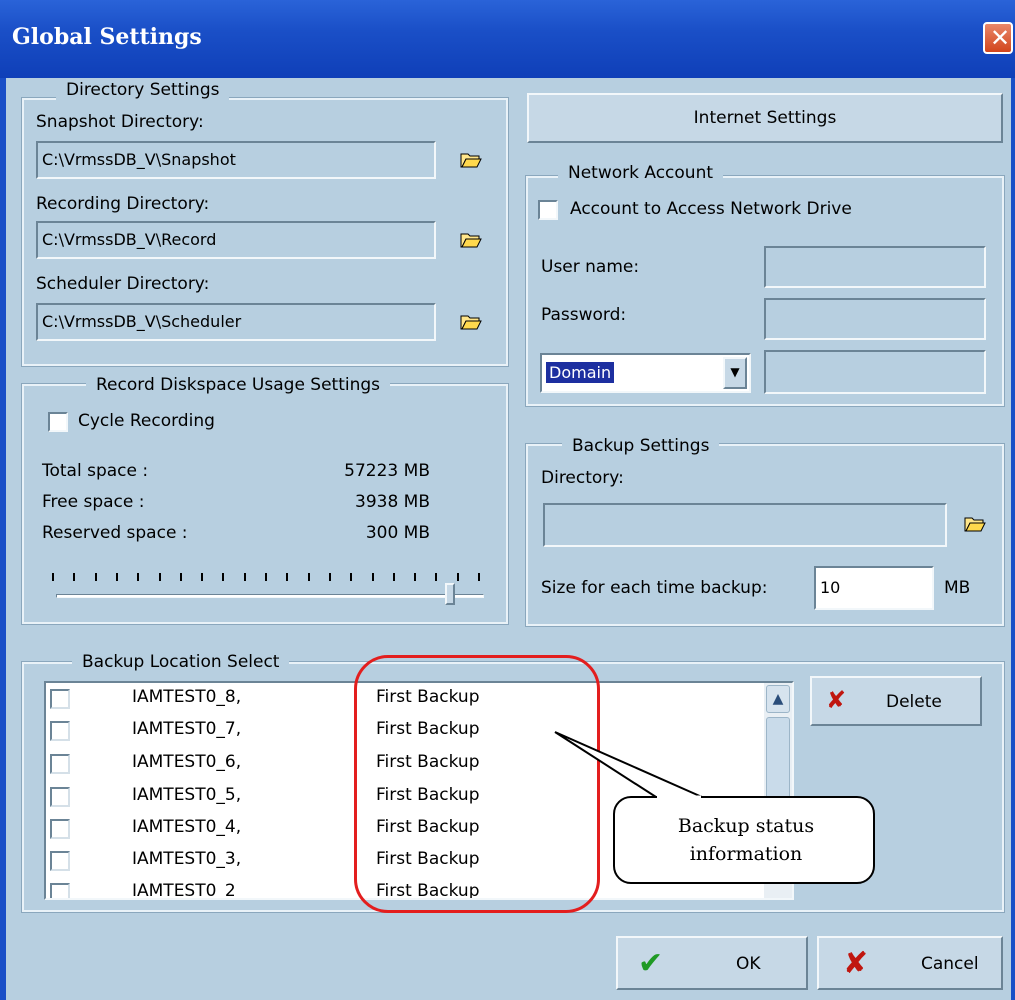 This screenshot has height=1000, width=1015. Describe the element at coordinates (746, 854) in the screenshot. I see `callout-line-2: information` at that location.